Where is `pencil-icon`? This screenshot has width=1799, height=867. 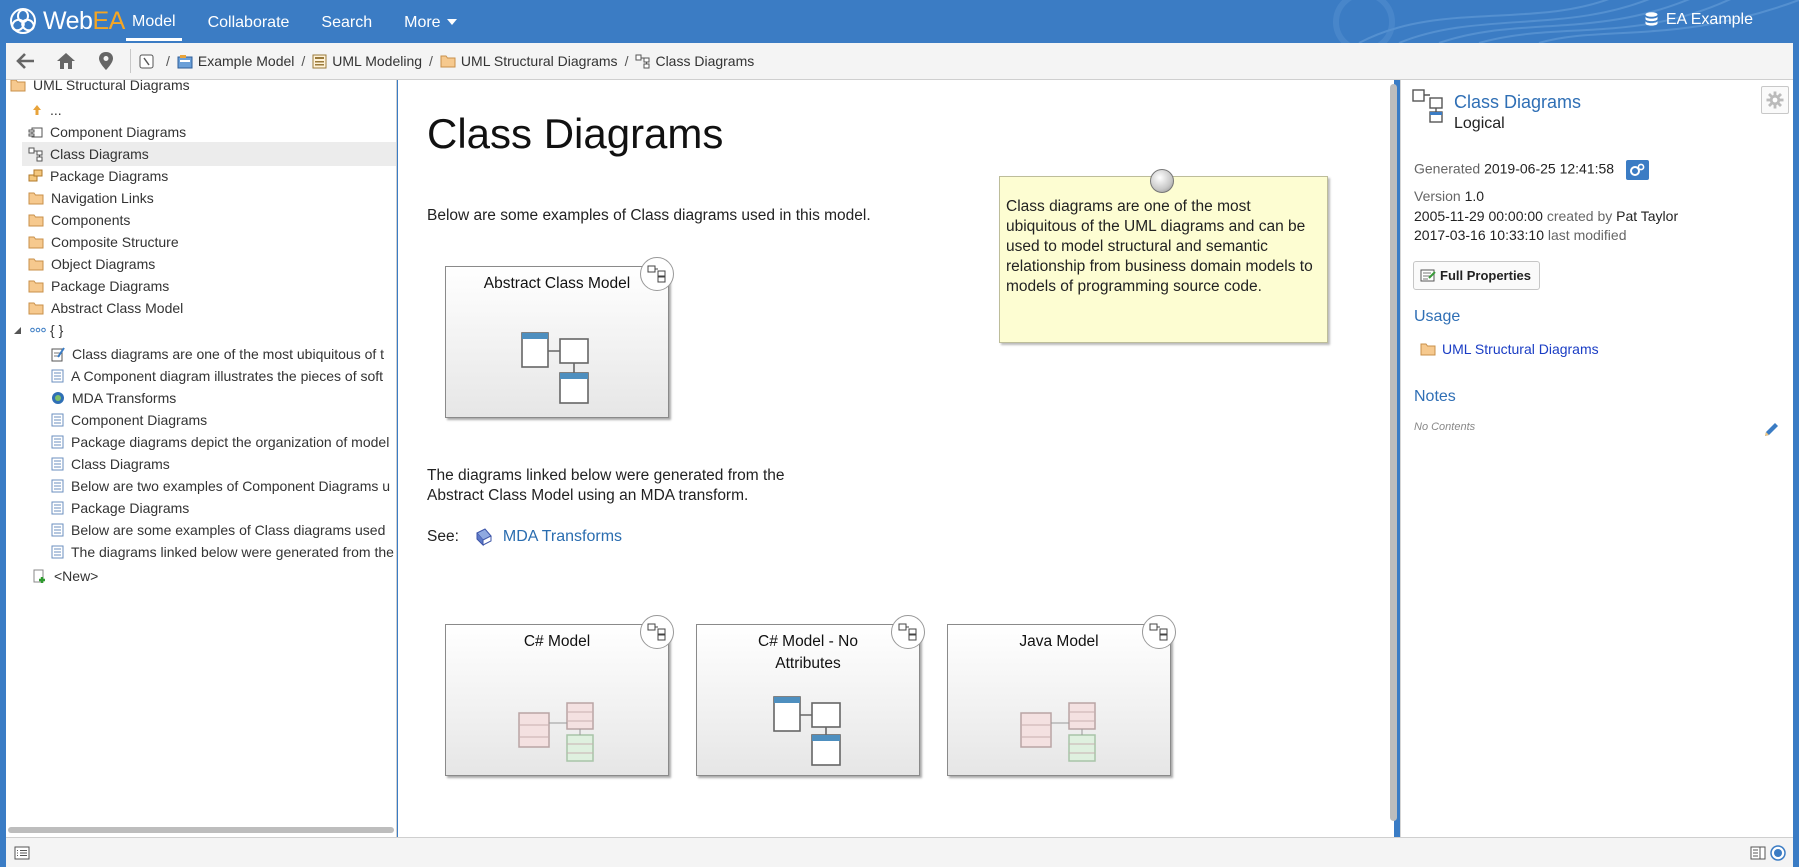
pencil-icon is located at coordinates (1771, 429).